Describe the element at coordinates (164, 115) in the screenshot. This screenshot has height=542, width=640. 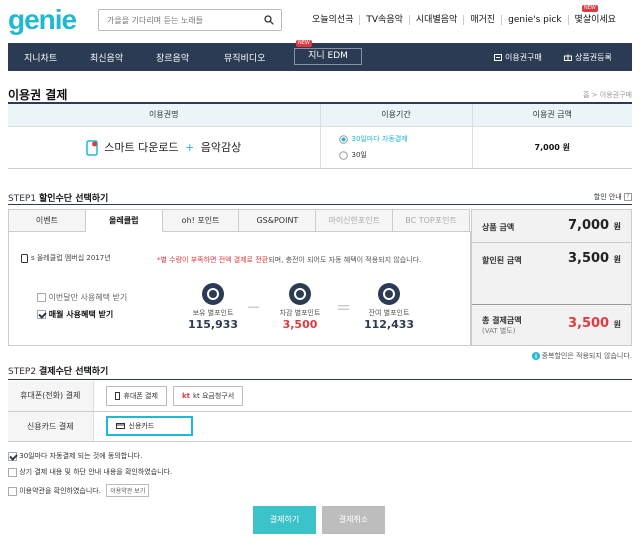
I see `col-name: 이용권명` at that location.